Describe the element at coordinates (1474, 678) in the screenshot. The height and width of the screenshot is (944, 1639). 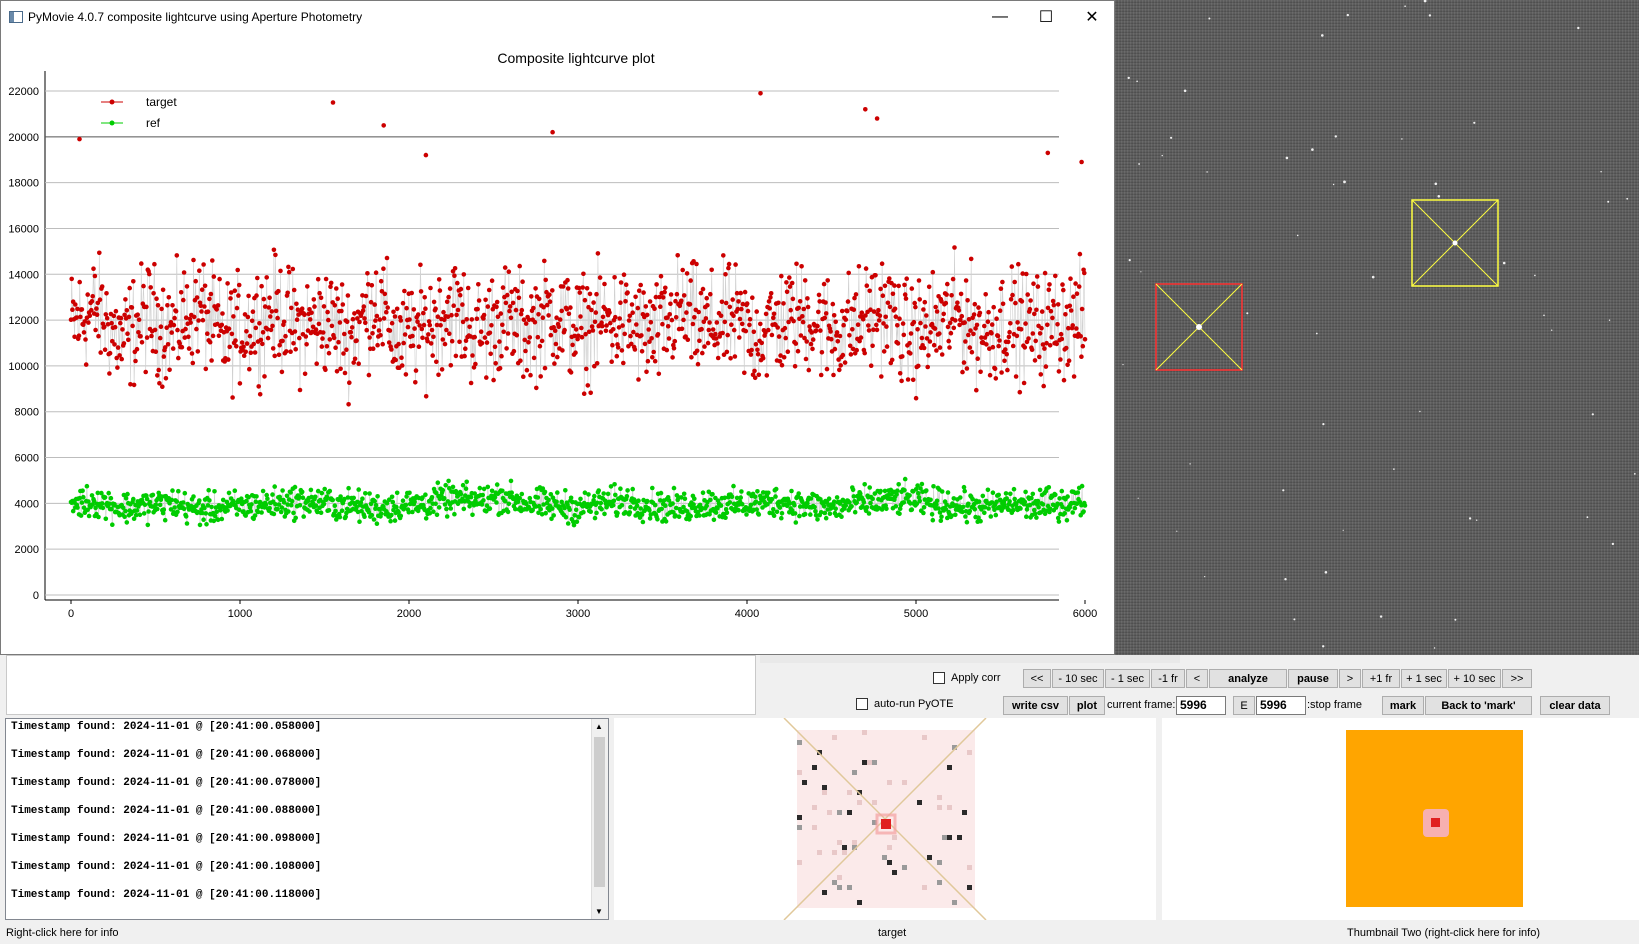
I see `nav-fwd-10sec-button: + 10 sec` at that location.